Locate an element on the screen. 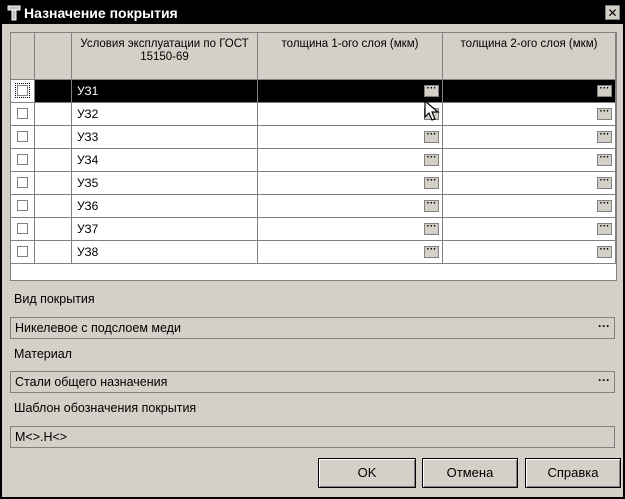 This screenshot has height=499, width=625. column-header-blank is located at coordinates (53, 56).